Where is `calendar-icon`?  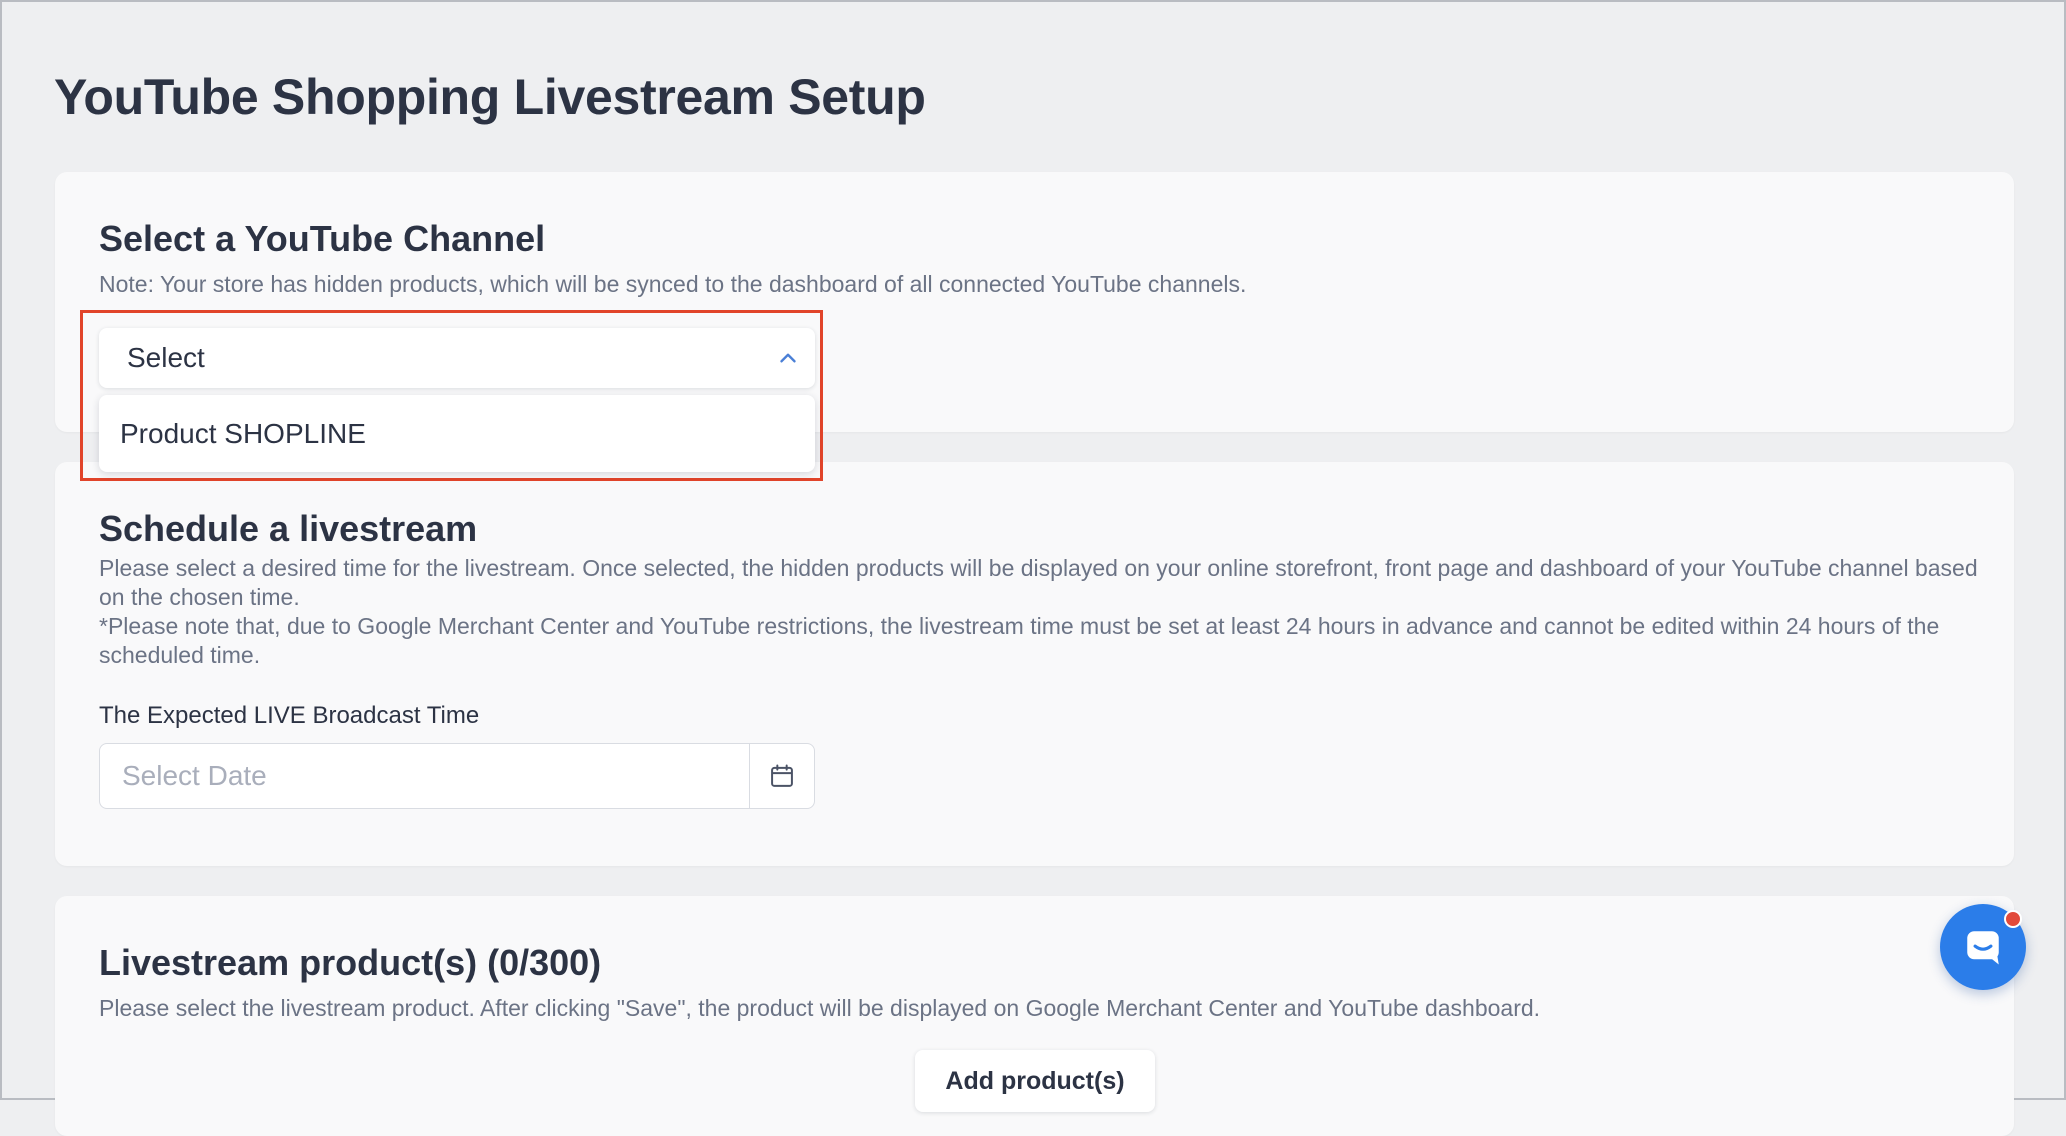 calendar-icon is located at coordinates (782, 775).